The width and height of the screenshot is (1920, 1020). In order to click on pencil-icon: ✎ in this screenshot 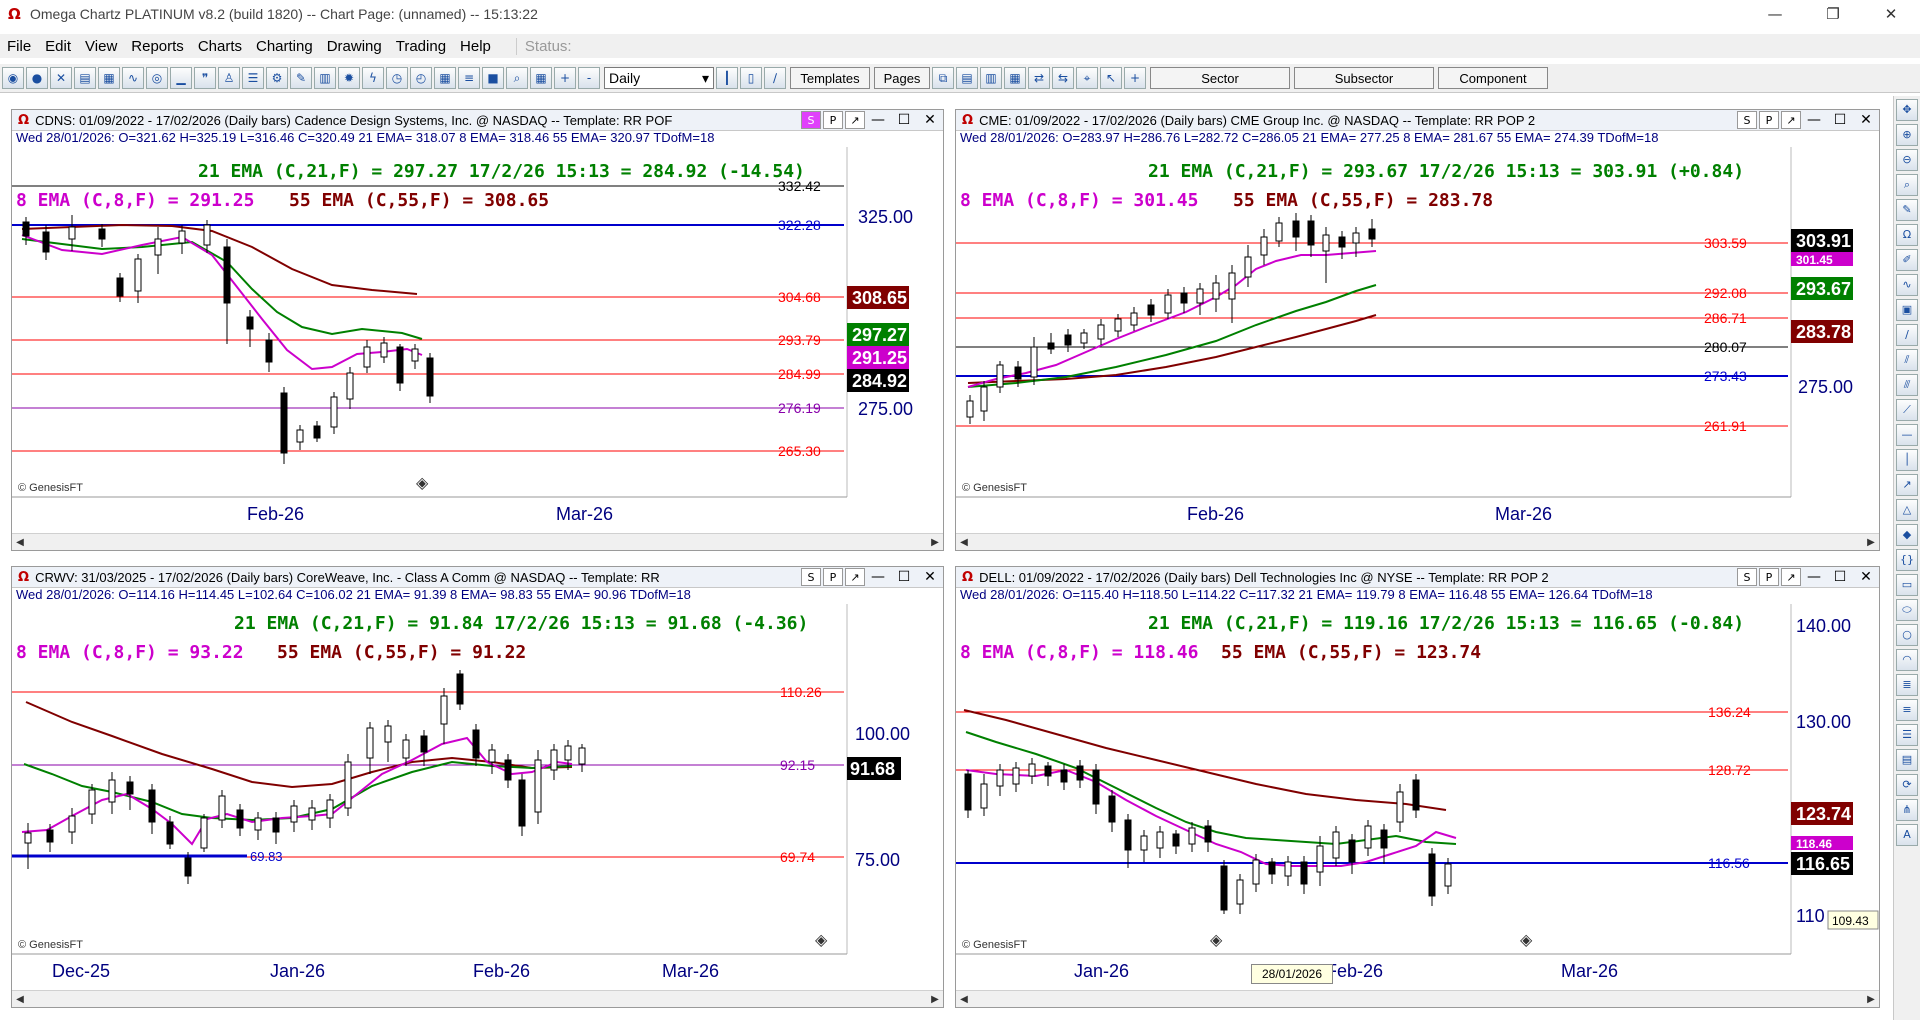, I will do `click(301, 78)`.